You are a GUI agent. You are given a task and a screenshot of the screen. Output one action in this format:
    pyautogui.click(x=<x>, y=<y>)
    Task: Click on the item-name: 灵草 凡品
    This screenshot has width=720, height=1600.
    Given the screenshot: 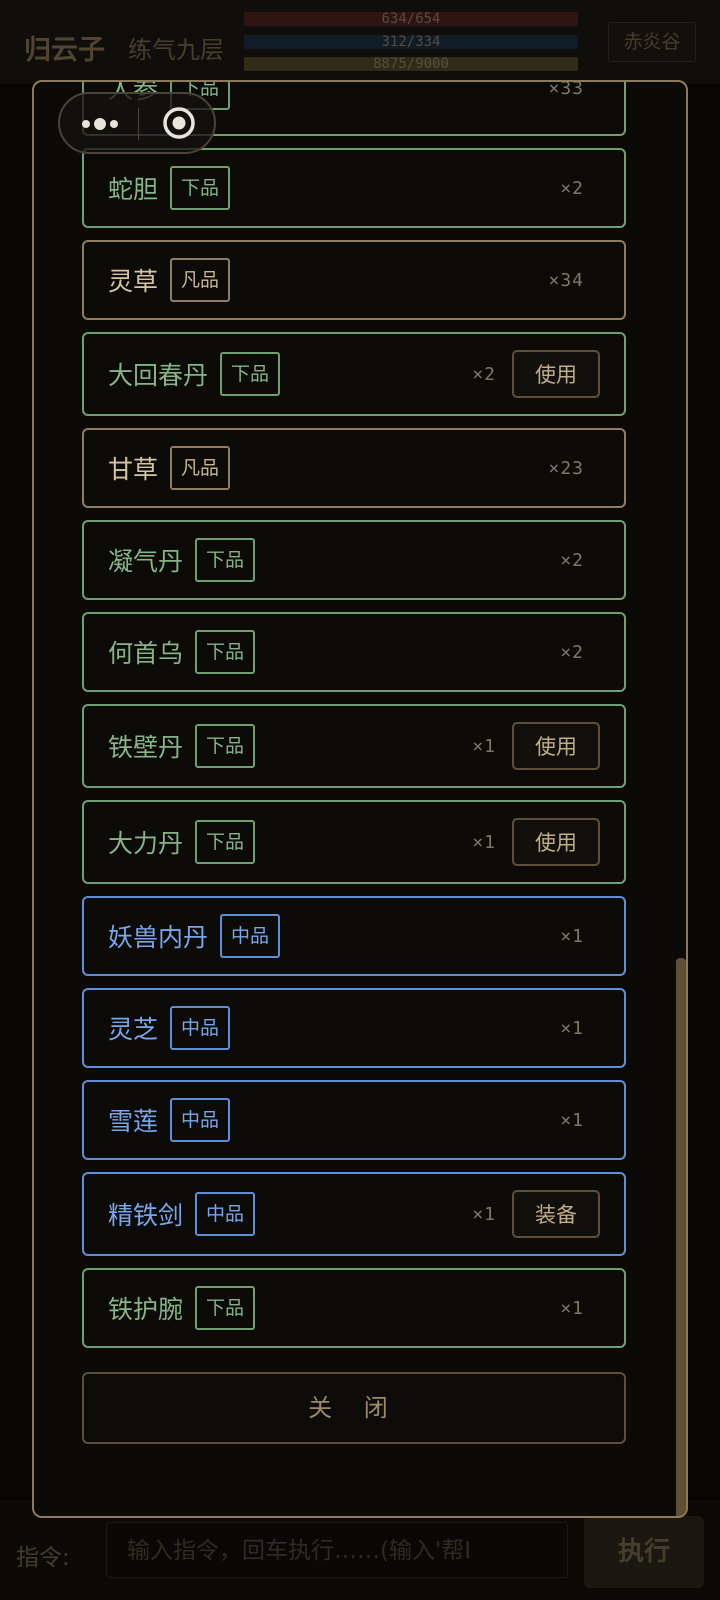 What is the action you would take?
    pyautogui.click(x=169, y=280)
    